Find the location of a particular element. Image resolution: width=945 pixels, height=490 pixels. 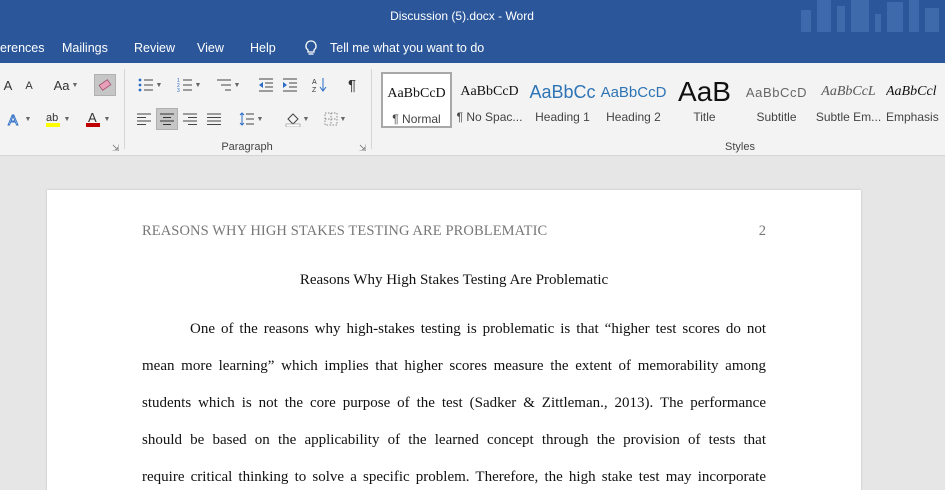

tell-me-search: Tell me what you want to do is located at coordinates (407, 48).